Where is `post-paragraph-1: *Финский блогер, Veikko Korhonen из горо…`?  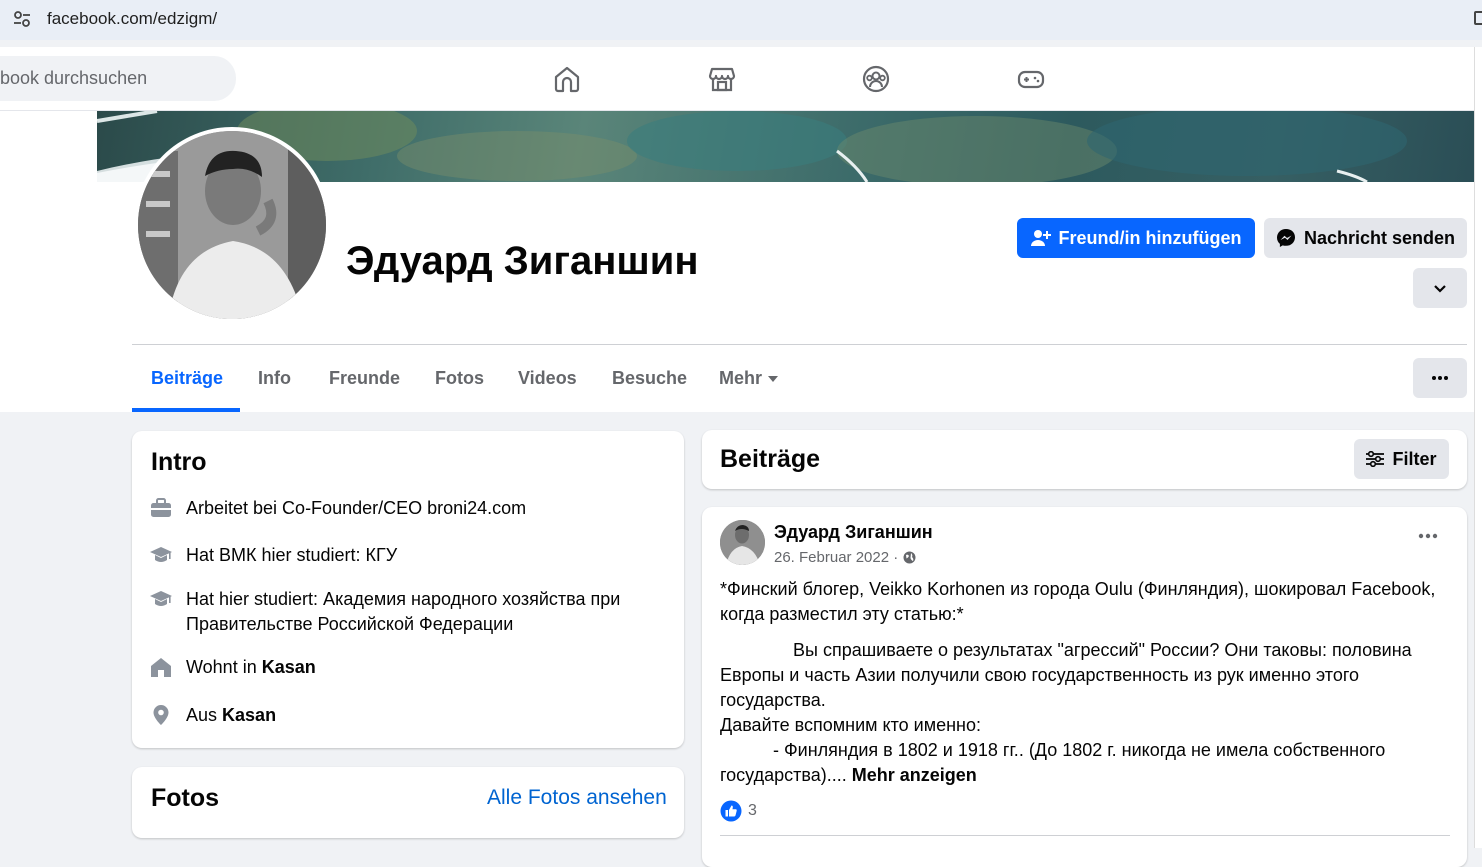 post-paragraph-1: *Финский блогер, Veikko Korhonen из горо… is located at coordinates (1078, 601).